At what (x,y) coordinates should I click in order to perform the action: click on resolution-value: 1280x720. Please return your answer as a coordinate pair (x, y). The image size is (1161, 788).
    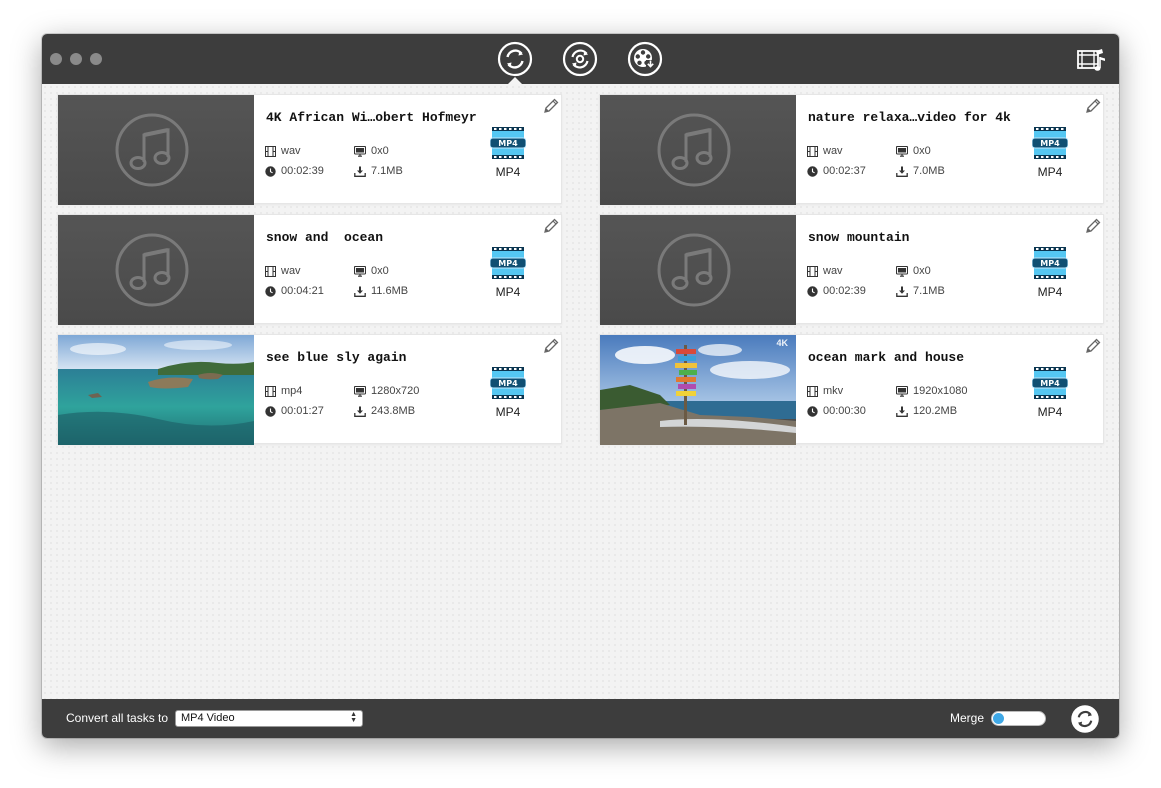
    Looking at the image, I should click on (395, 391).